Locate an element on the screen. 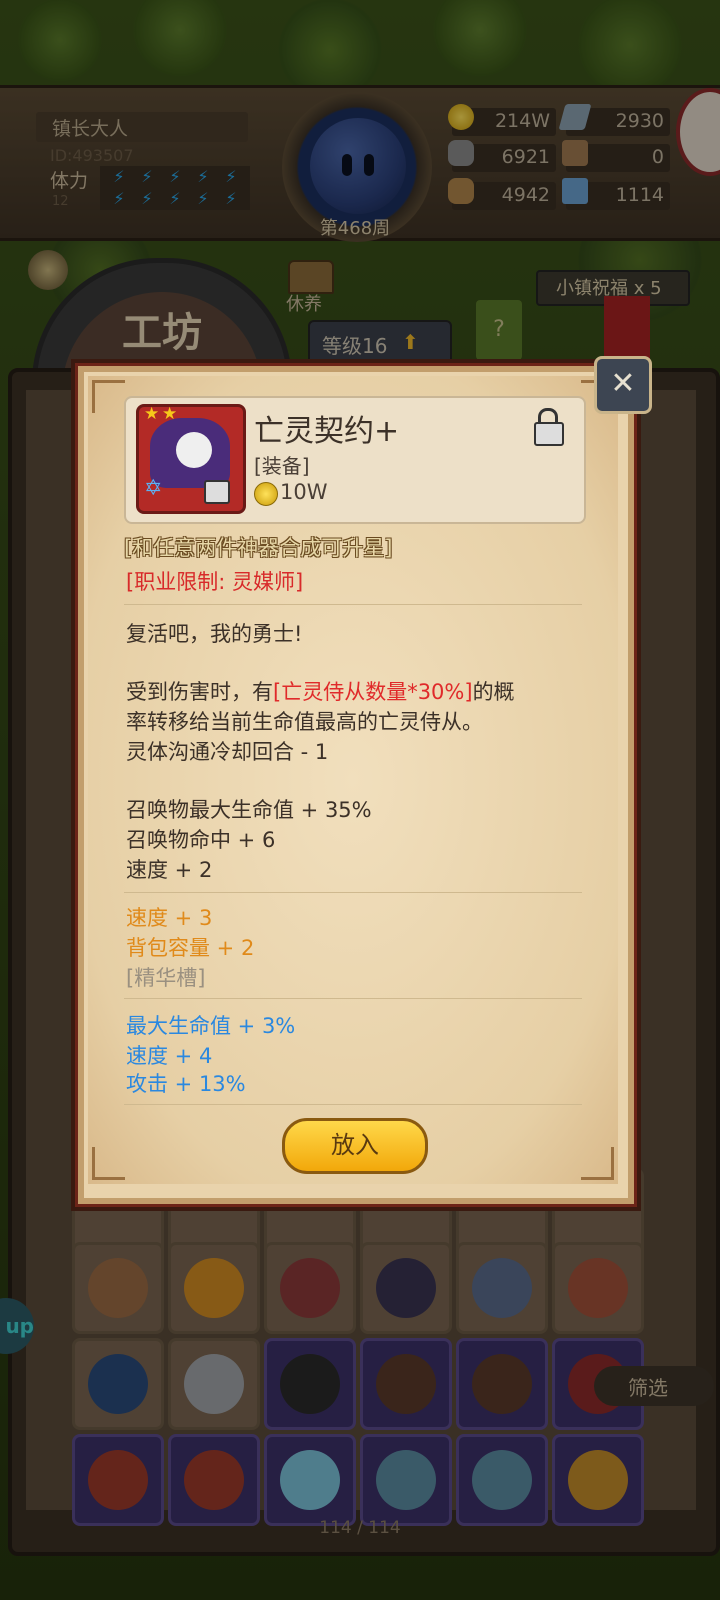  class-restriction: [职业限制: 灵媒师] is located at coordinates (215, 582).